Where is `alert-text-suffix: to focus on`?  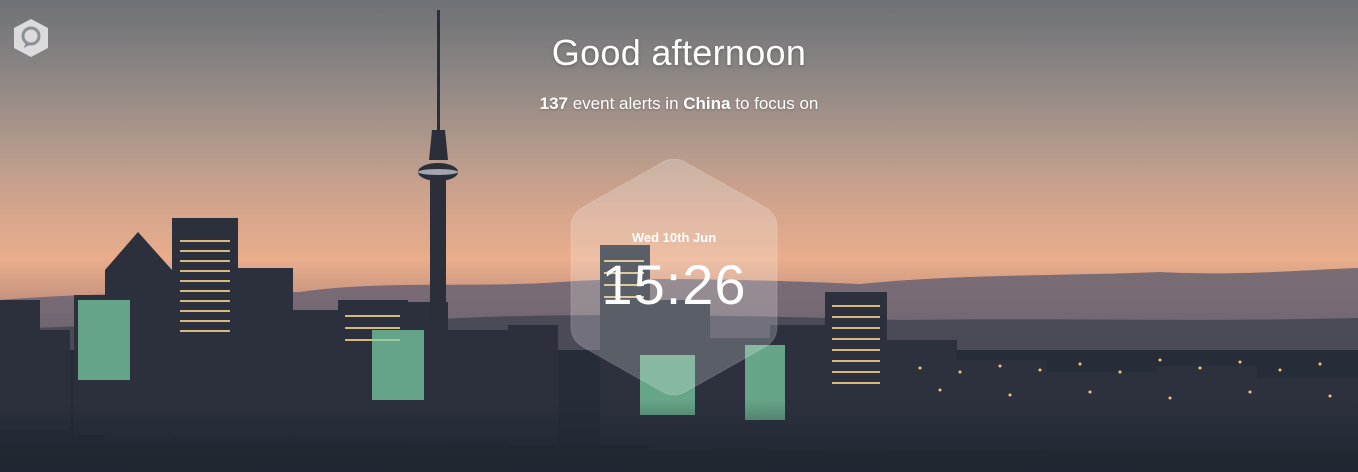
alert-text-suffix: to focus on is located at coordinates (774, 103).